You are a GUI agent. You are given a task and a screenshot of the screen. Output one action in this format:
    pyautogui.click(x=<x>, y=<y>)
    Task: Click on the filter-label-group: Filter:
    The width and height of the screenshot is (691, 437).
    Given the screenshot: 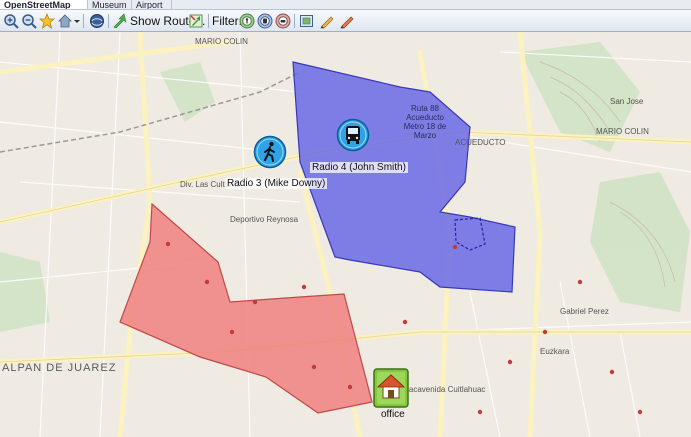 What is the action you would take?
    pyautogui.click(x=227, y=21)
    